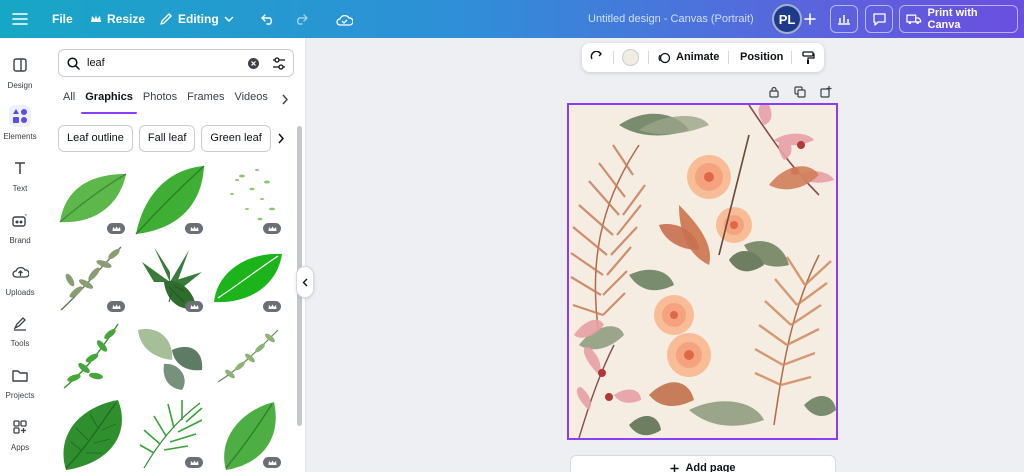 The height and width of the screenshot is (472, 1024). I want to click on search-icon, so click(73, 63).